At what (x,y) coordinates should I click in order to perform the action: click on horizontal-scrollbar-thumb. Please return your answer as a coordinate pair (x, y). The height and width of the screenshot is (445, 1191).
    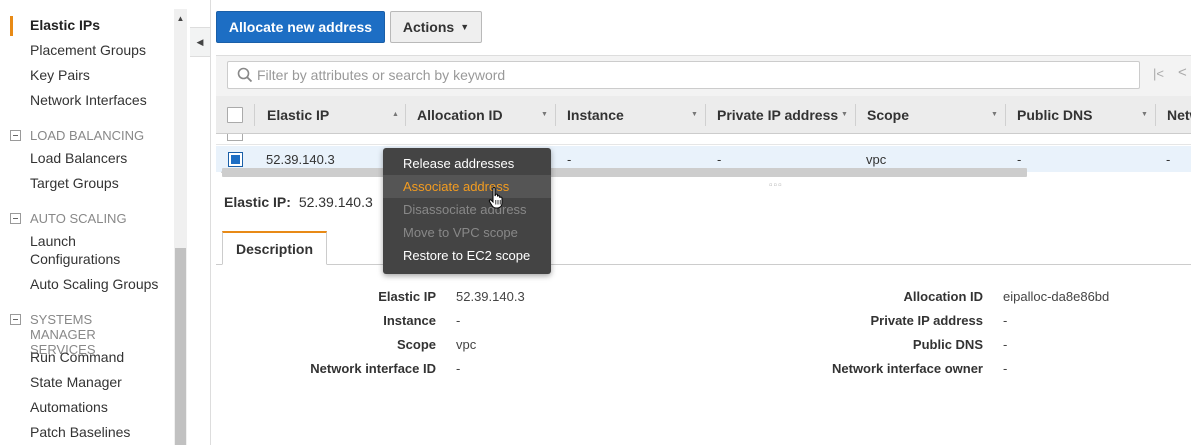
    Looking at the image, I should click on (624, 172).